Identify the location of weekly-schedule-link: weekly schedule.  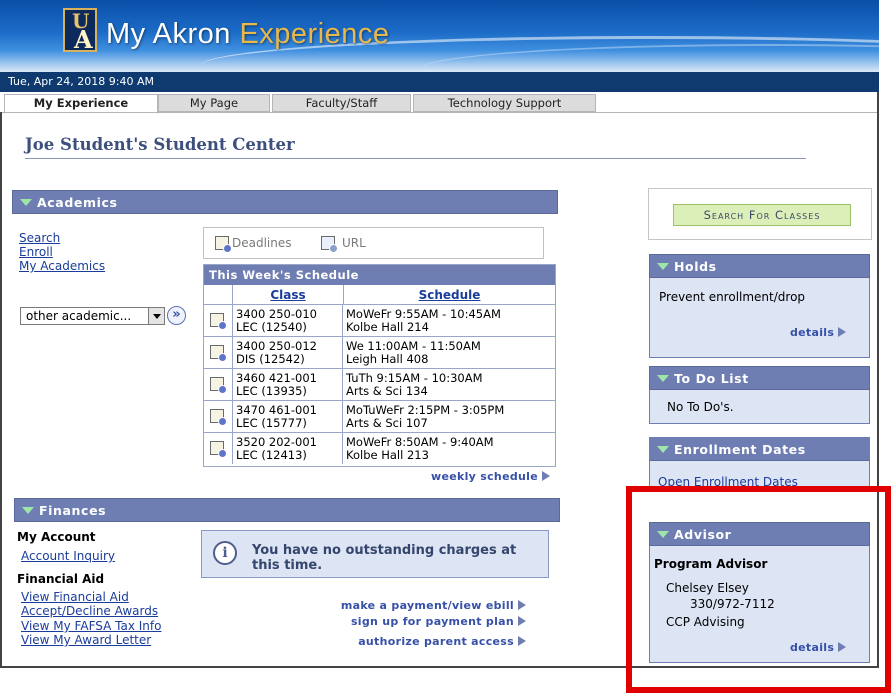
(490, 476).